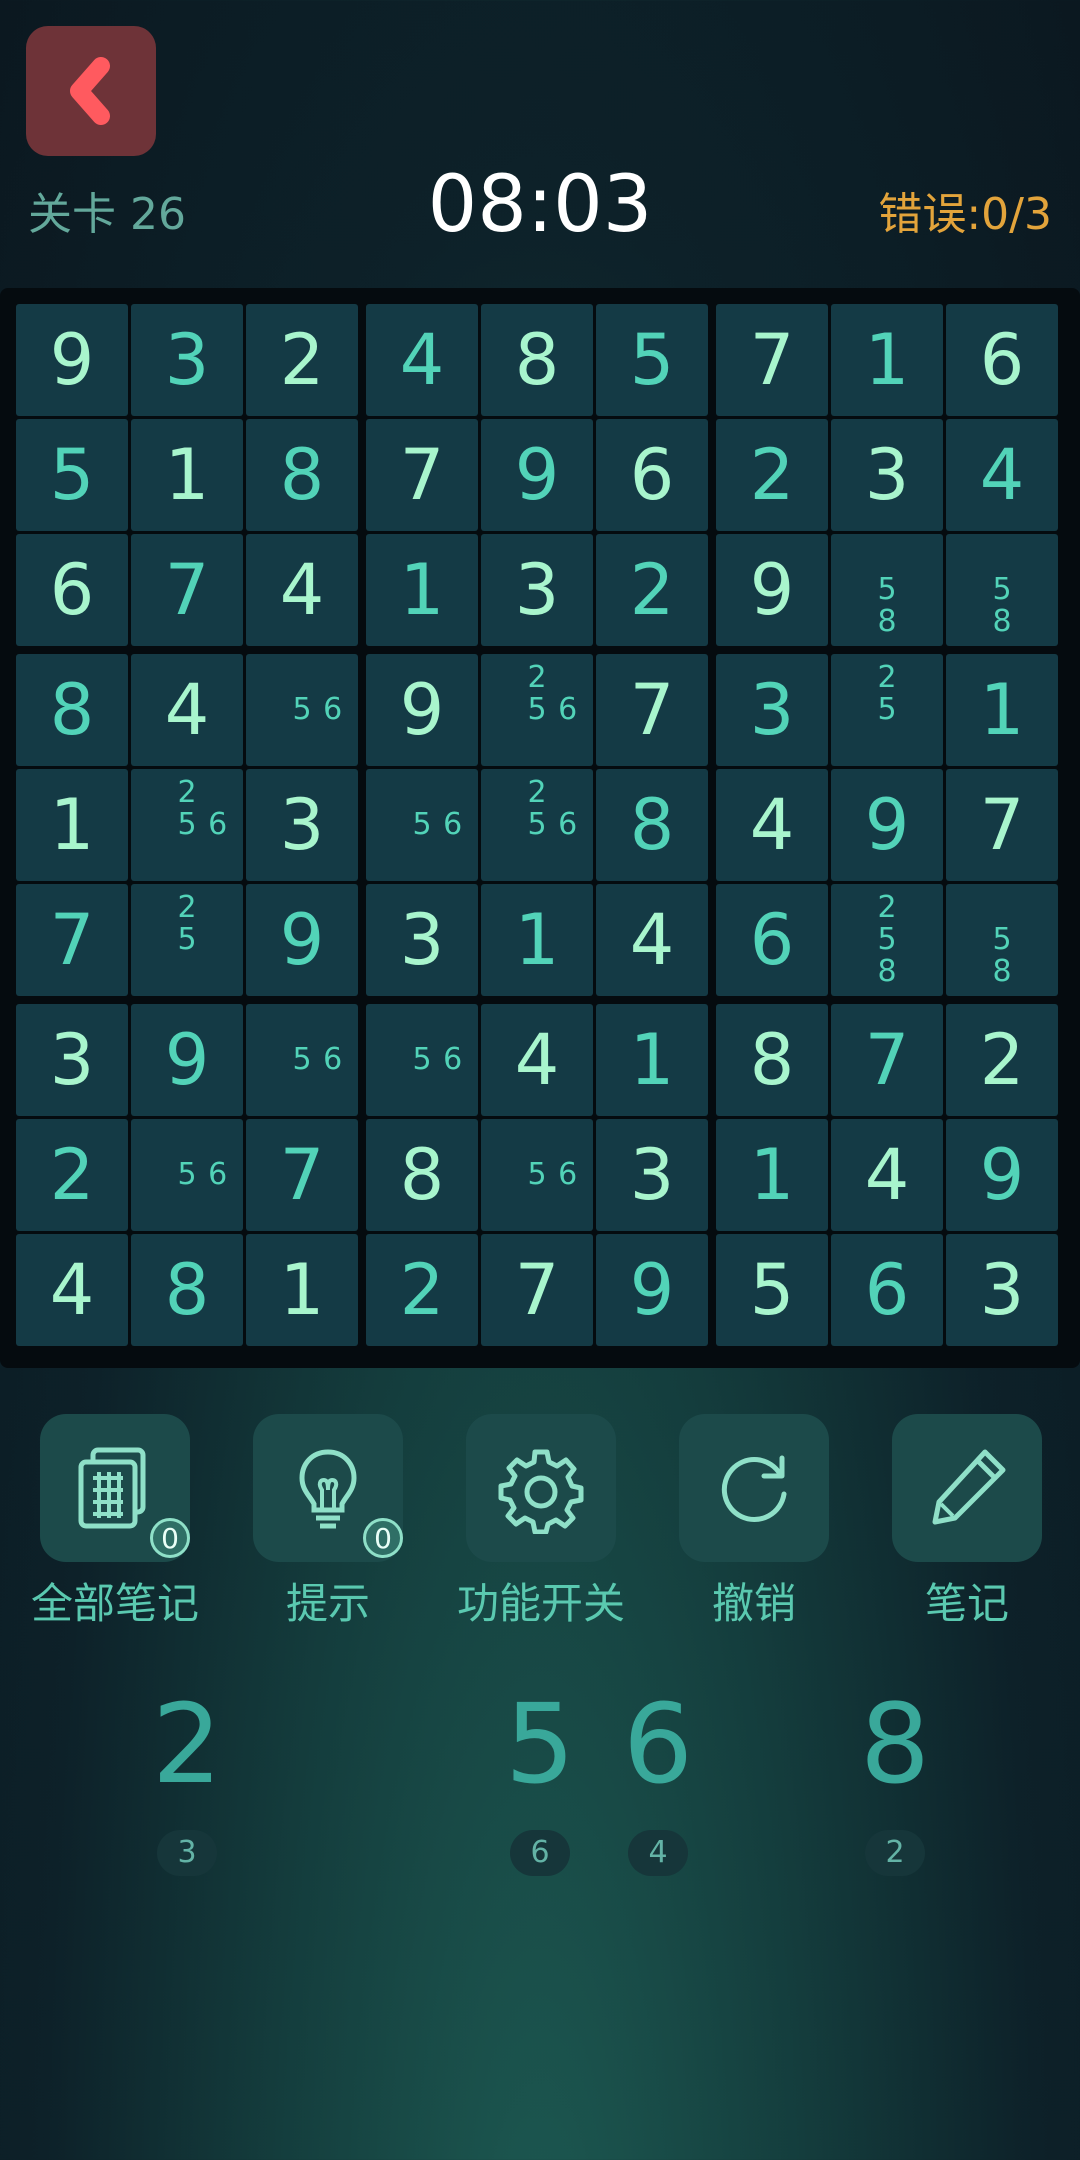 The width and height of the screenshot is (1080, 2160). What do you see at coordinates (772, 1290) in the screenshot?
I see `cell-r9-c7: 5` at bounding box center [772, 1290].